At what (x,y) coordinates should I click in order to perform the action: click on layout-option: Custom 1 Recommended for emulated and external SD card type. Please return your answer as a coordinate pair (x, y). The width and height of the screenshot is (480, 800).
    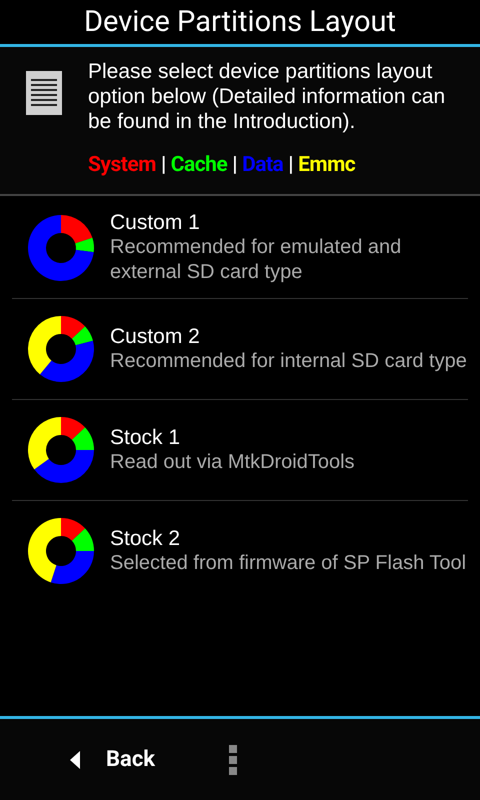
    Looking at the image, I should click on (240, 248).